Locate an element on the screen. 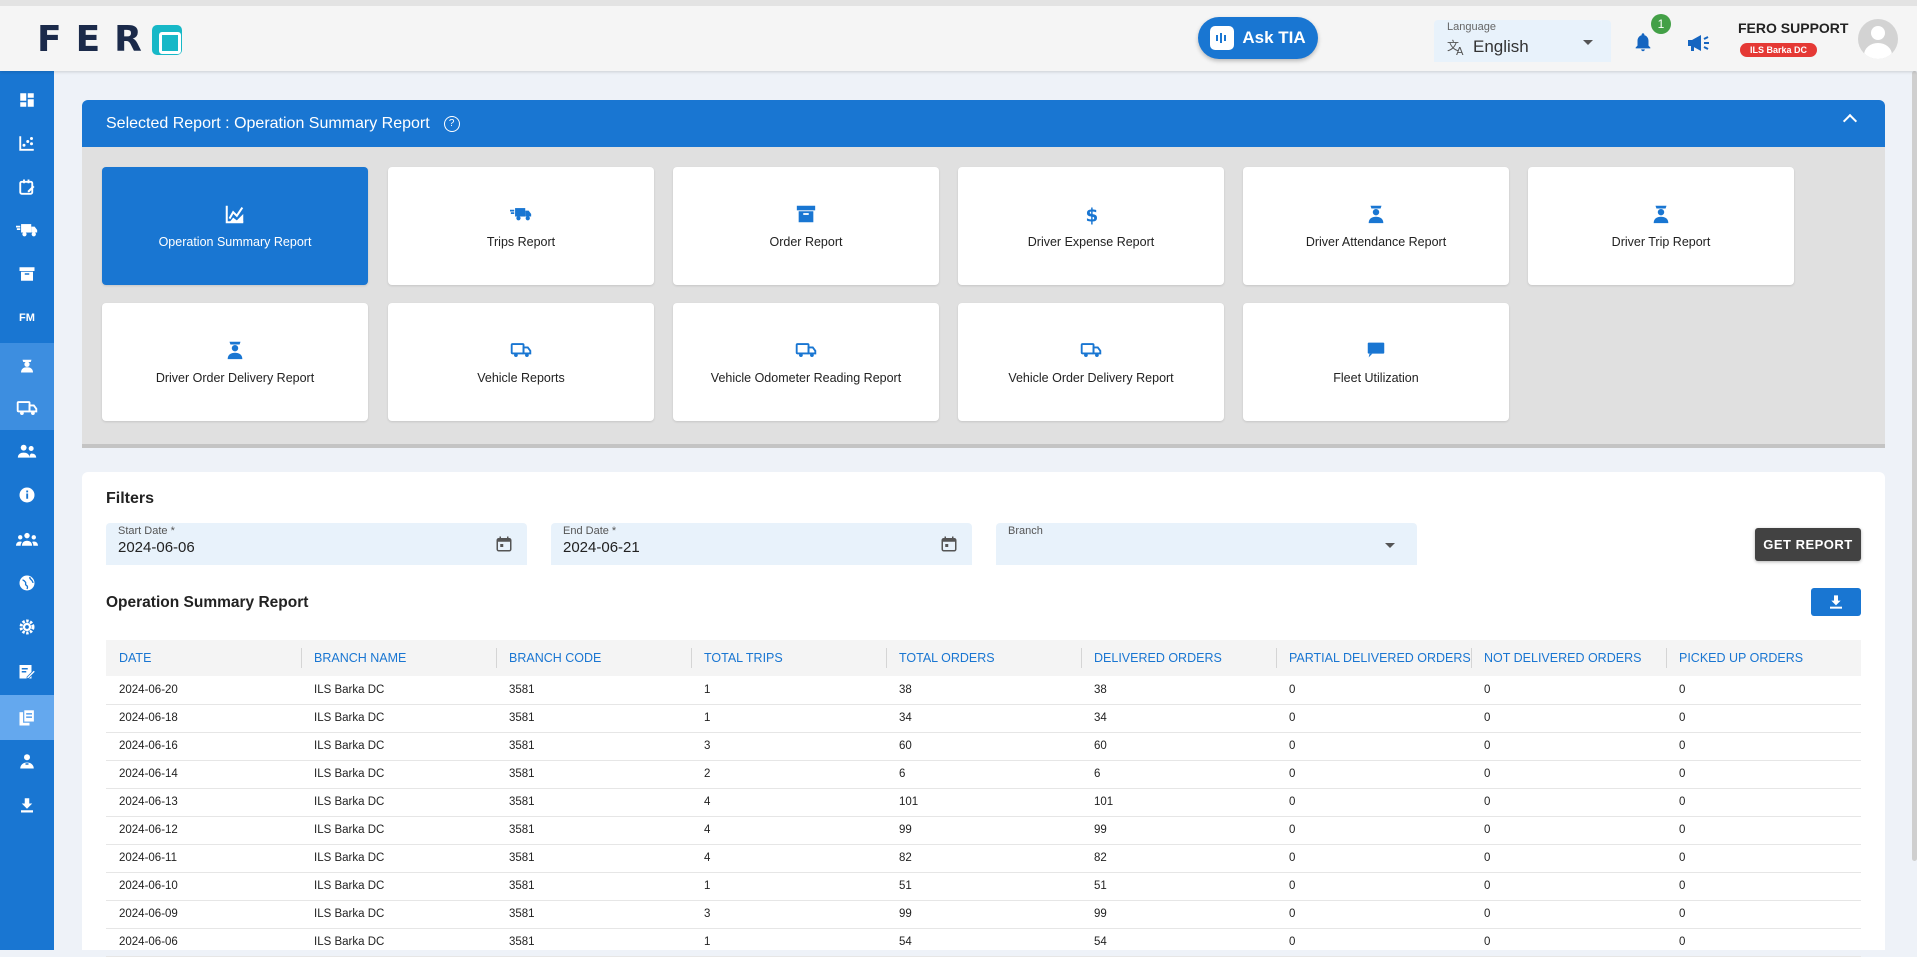 Image resolution: width=1917 pixels, height=957 pixels. report-card-trips: Trips Report is located at coordinates (521, 226).